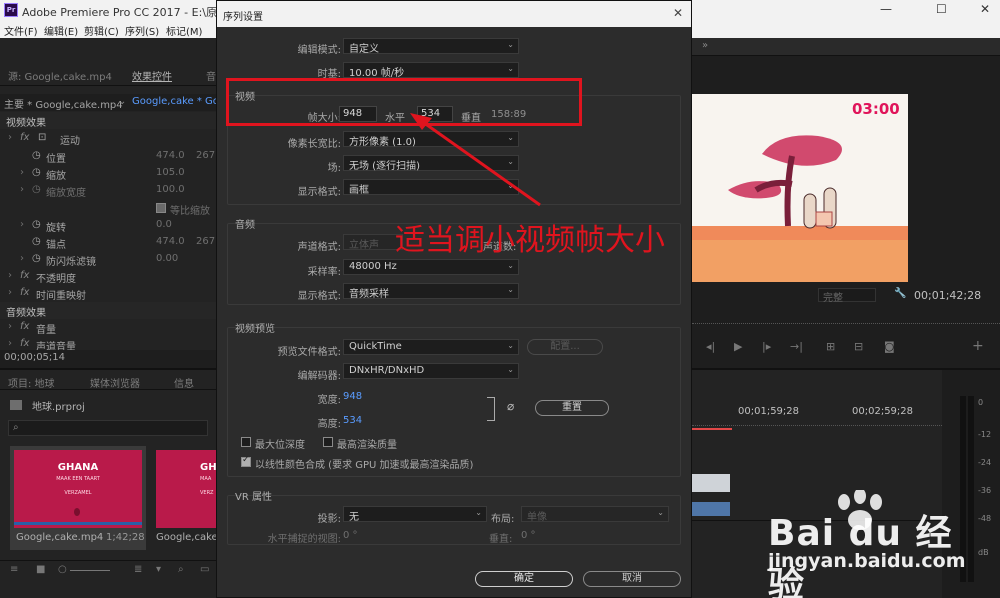  What do you see at coordinates (352, 396) in the screenshot?
I see `preview-width-value: 948` at bounding box center [352, 396].